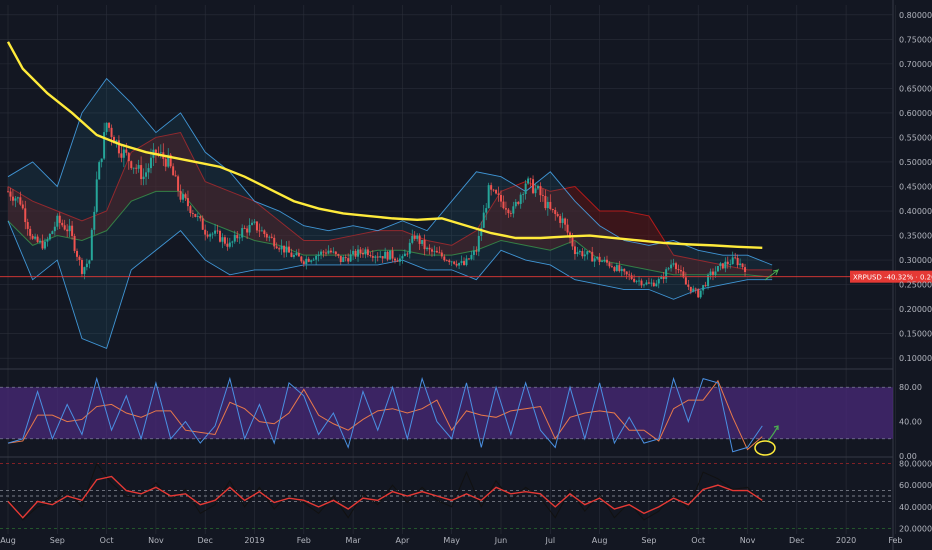 The image size is (932, 550). What do you see at coordinates (915, 485) in the screenshot?
I see `rsi-tick-label: 60.00000` at bounding box center [915, 485].